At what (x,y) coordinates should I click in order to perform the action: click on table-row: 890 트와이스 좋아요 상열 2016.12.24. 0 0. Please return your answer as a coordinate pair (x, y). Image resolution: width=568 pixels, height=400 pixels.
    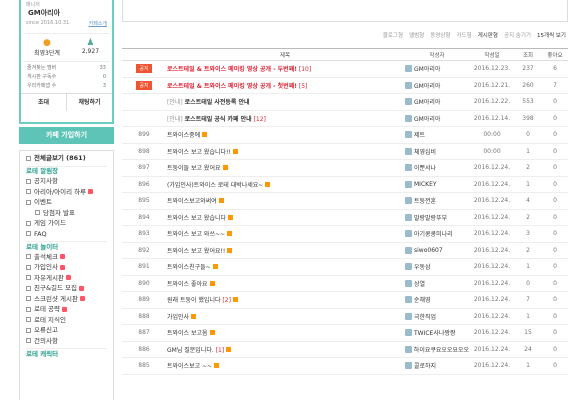
    Looking at the image, I should click on (345, 283).